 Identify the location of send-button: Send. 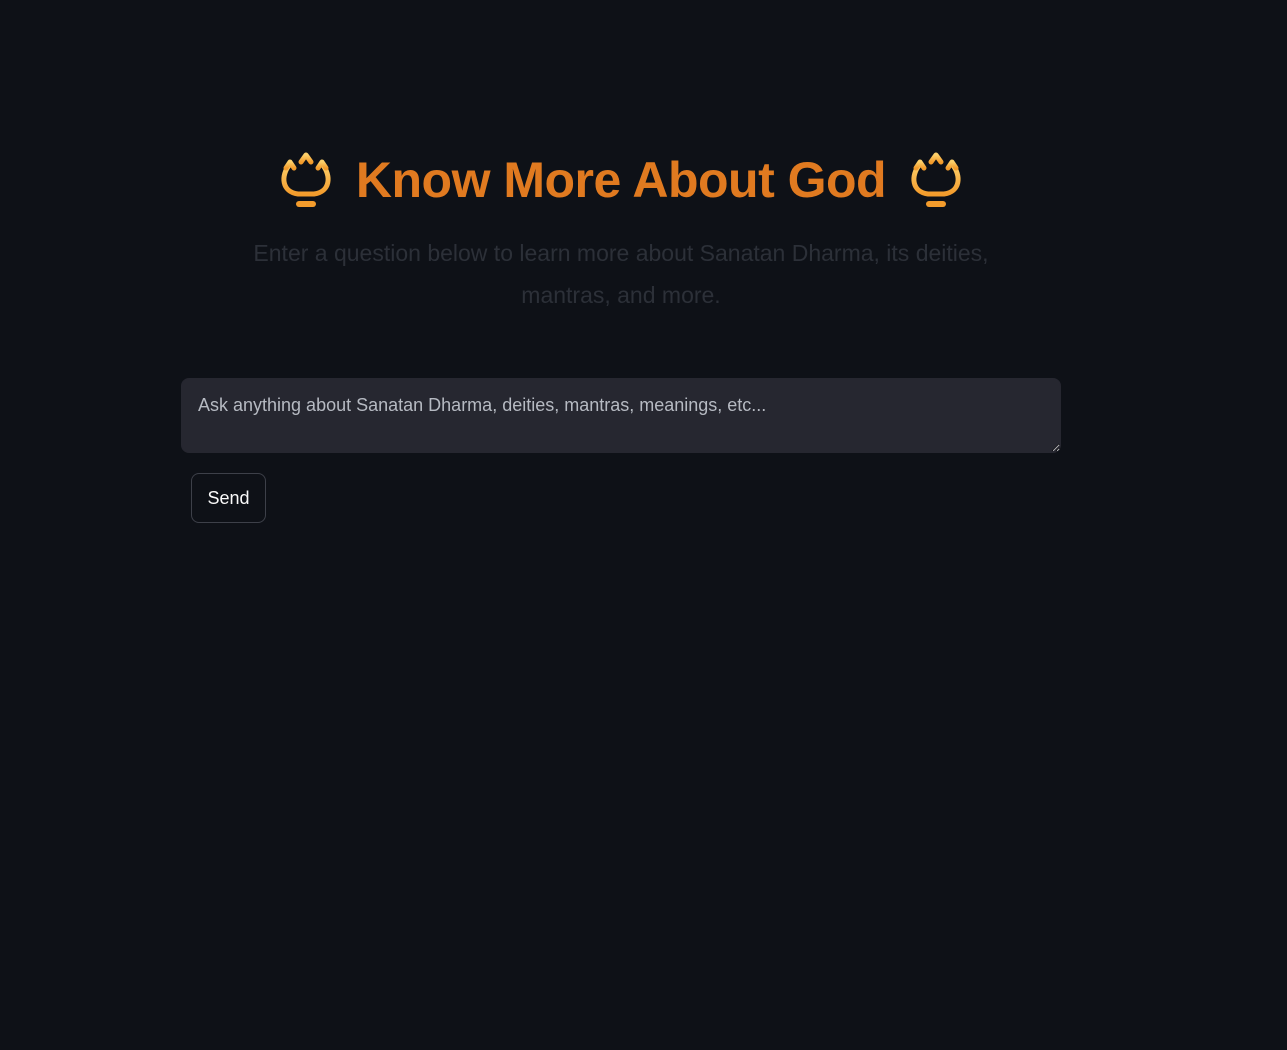
(228, 498).